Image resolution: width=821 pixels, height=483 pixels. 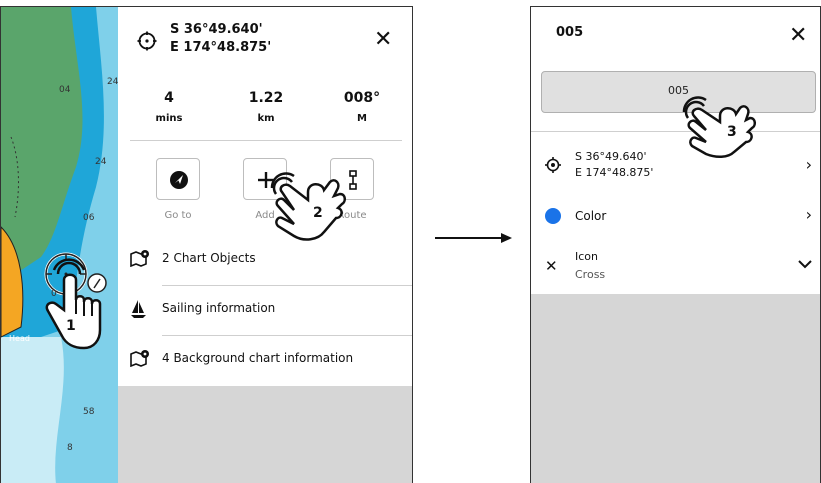 What do you see at coordinates (675, 217) in the screenshot?
I see `color-row: Color ›` at bounding box center [675, 217].